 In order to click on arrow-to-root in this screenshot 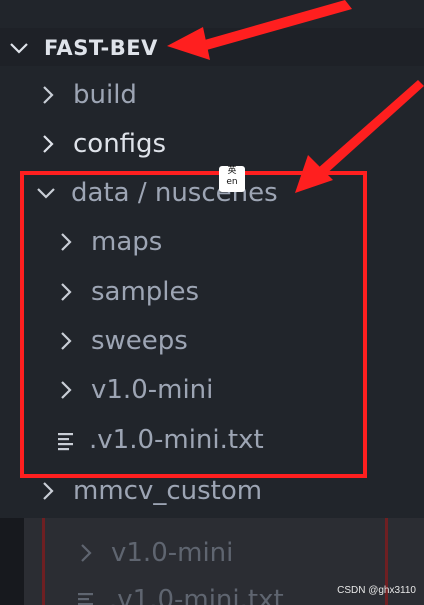, I will do `click(259, 30)`.